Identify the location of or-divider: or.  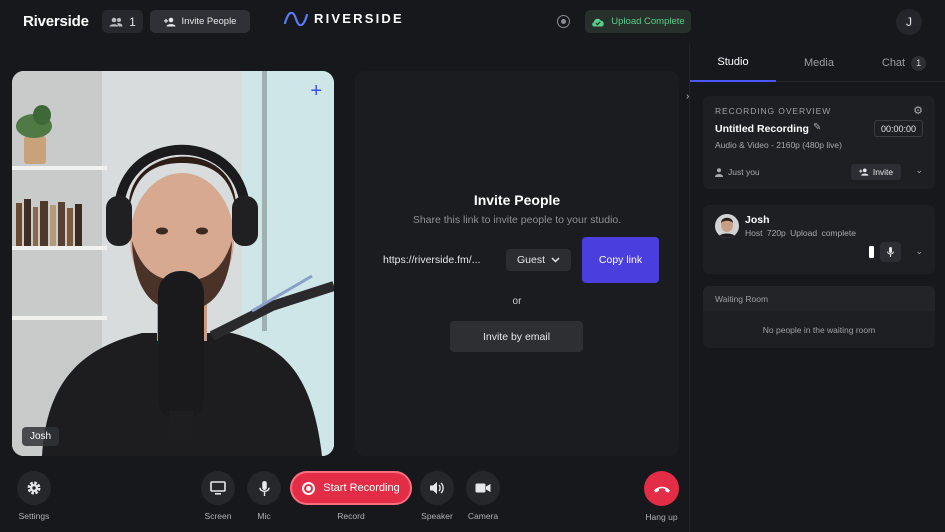
(517, 301).